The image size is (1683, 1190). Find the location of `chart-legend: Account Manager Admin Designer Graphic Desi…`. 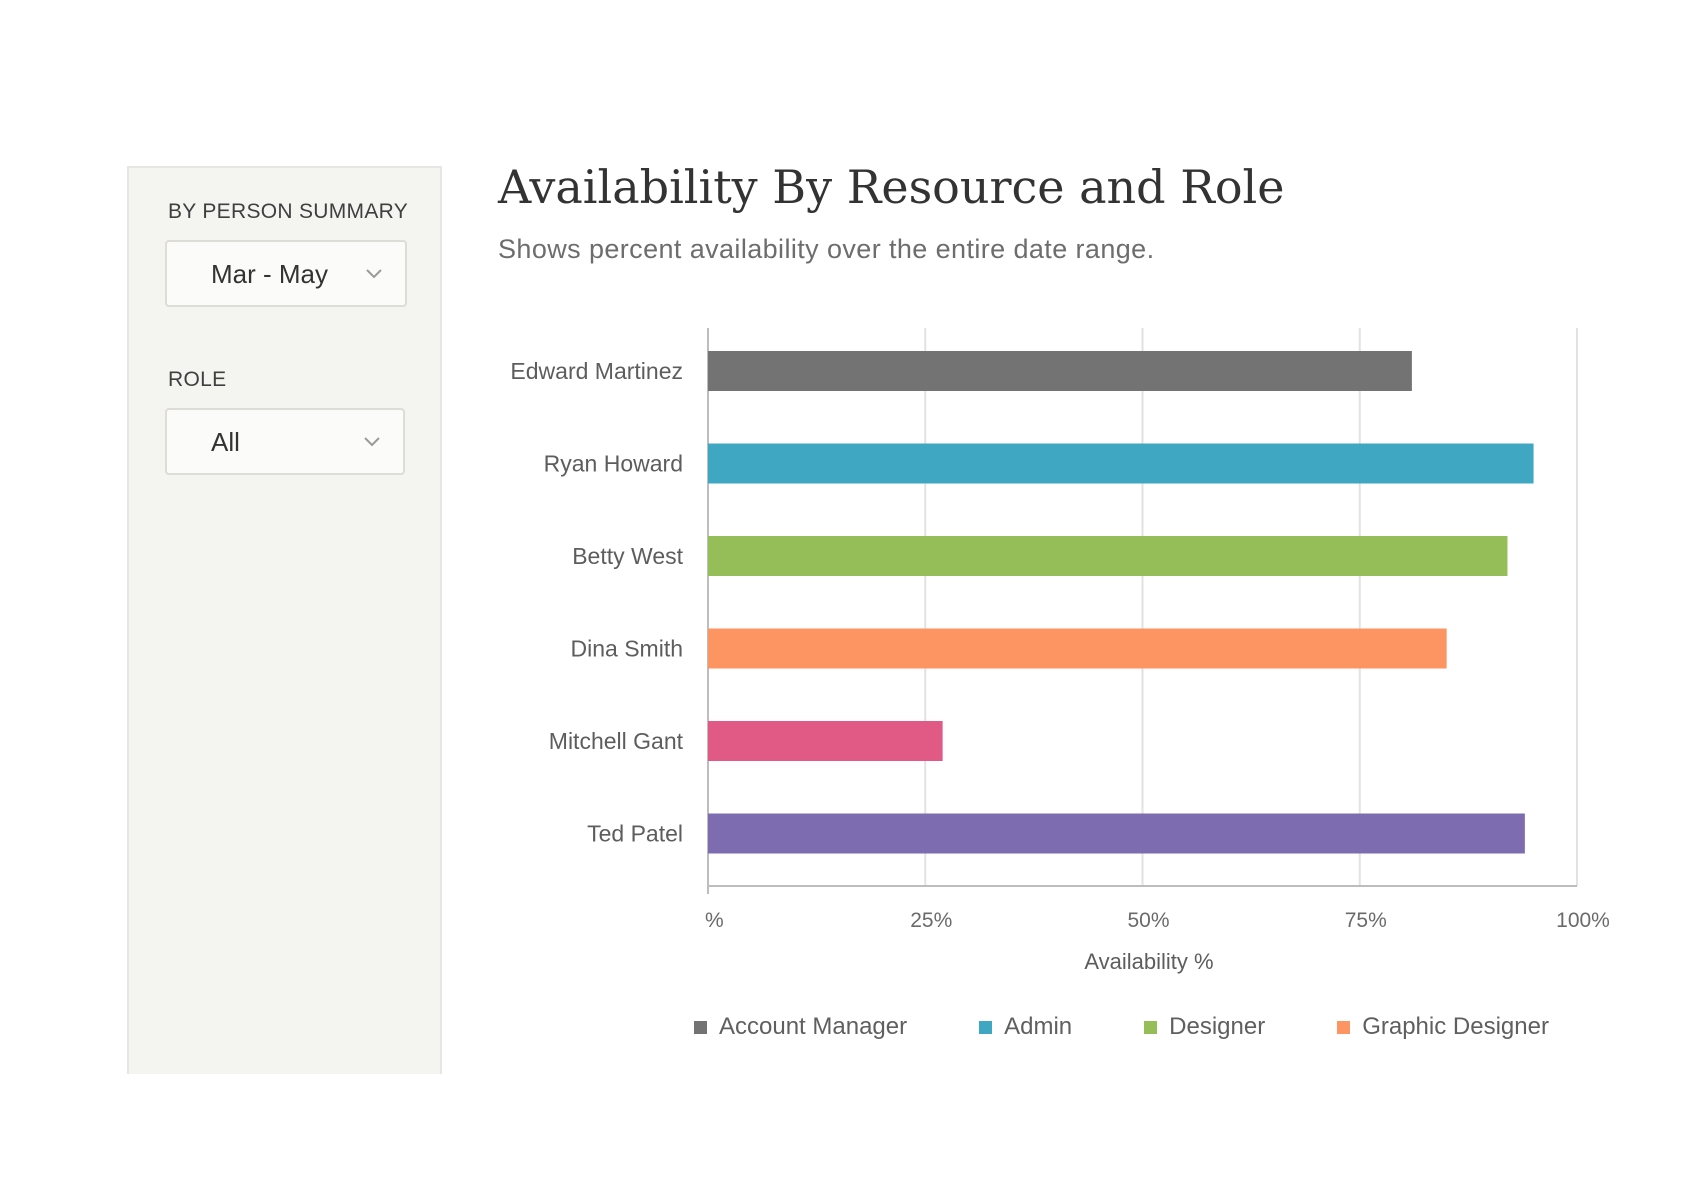

chart-legend: Account Manager Admin Designer Graphic Desi… is located at coordinates (1121, 1027).